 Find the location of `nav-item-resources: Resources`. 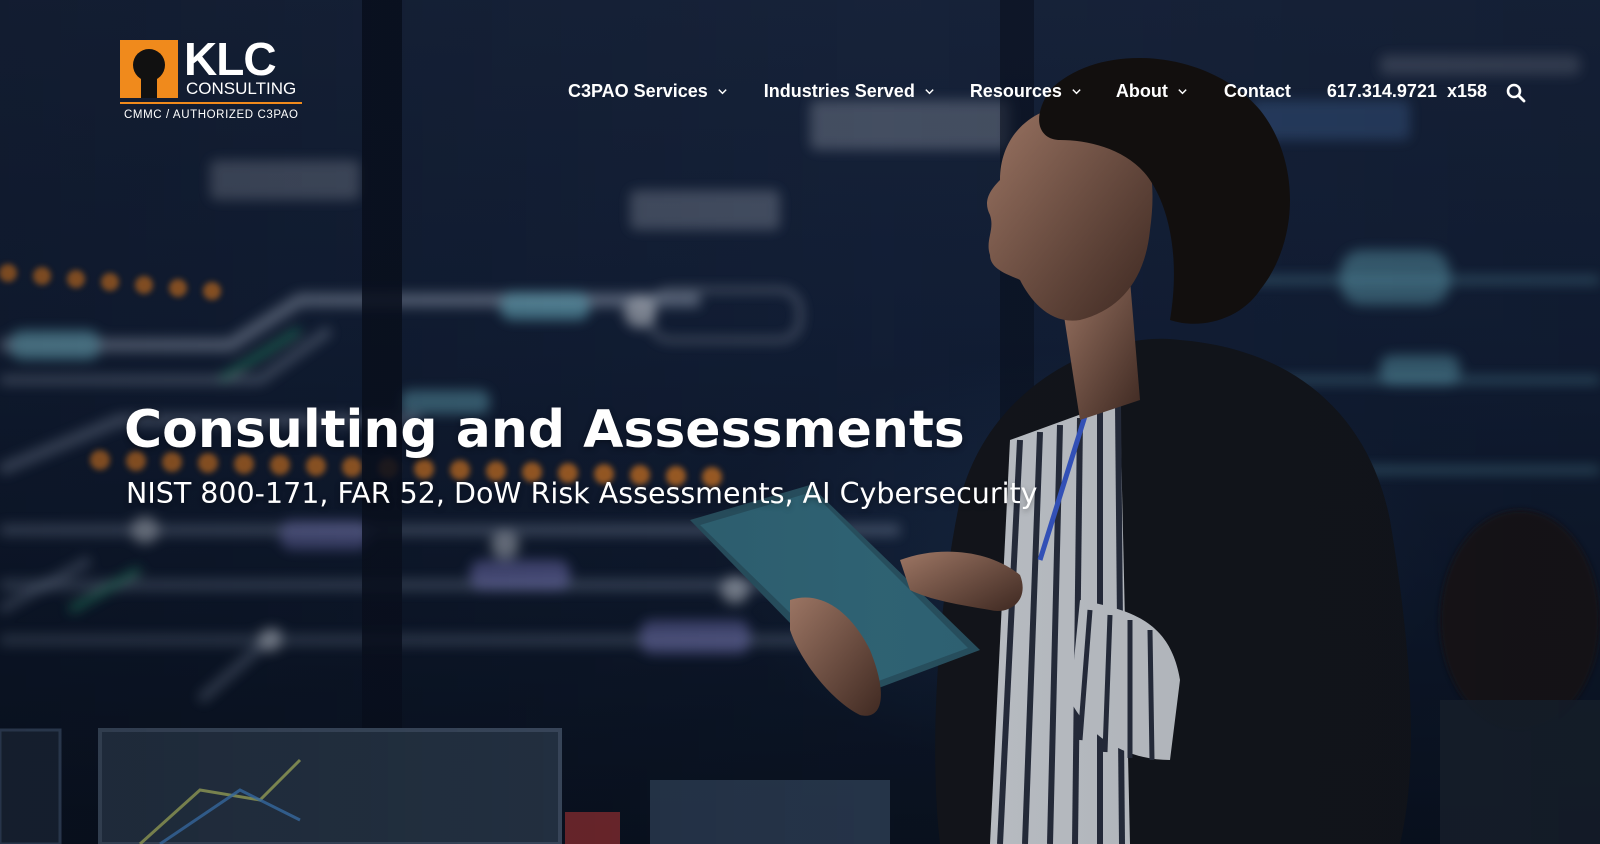

nav-item-resources: Resources is located at coordinates (1026, 91).